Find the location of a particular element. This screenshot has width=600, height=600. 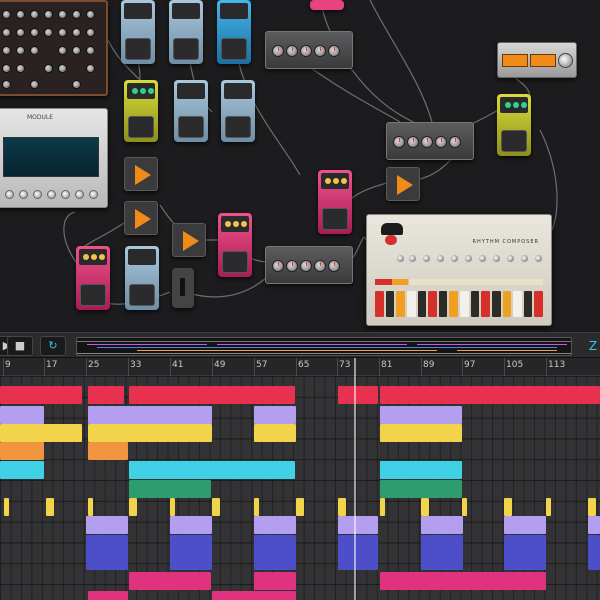

drum-machine: RHYTHM COMPOSER is located at coordinates (459, 270).